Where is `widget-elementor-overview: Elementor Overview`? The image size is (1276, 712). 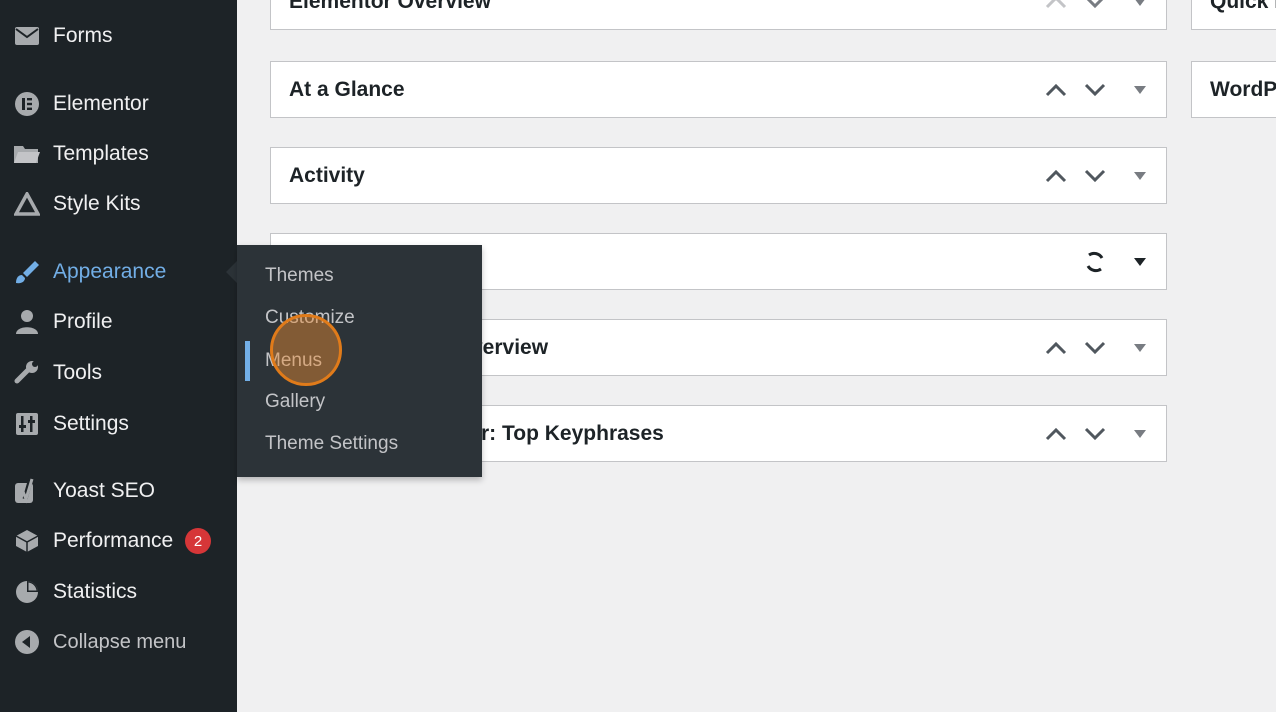 widget-elementor-overview: Elementor Overview is located at coordinates (718, 15).